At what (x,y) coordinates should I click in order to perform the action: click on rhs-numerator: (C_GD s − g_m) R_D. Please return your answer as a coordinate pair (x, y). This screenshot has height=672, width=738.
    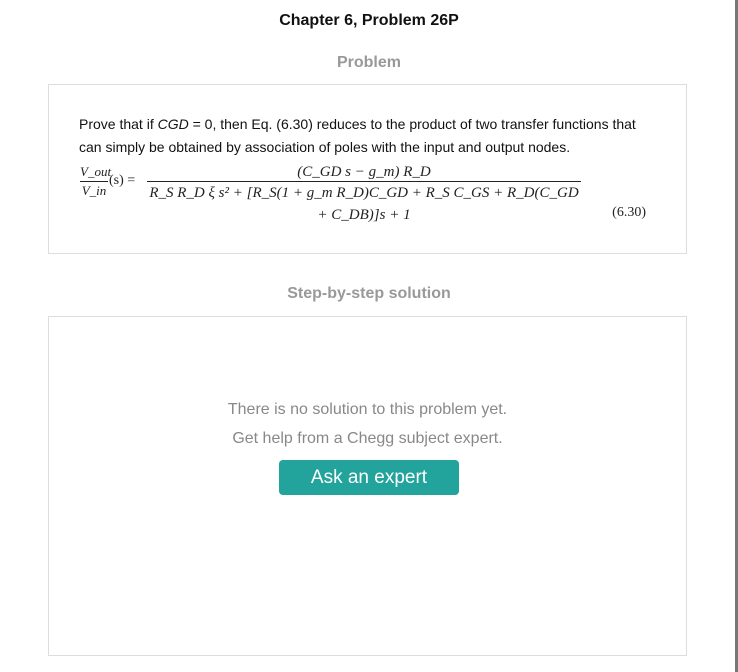
    Looking at the image, I should click on (364, 172).